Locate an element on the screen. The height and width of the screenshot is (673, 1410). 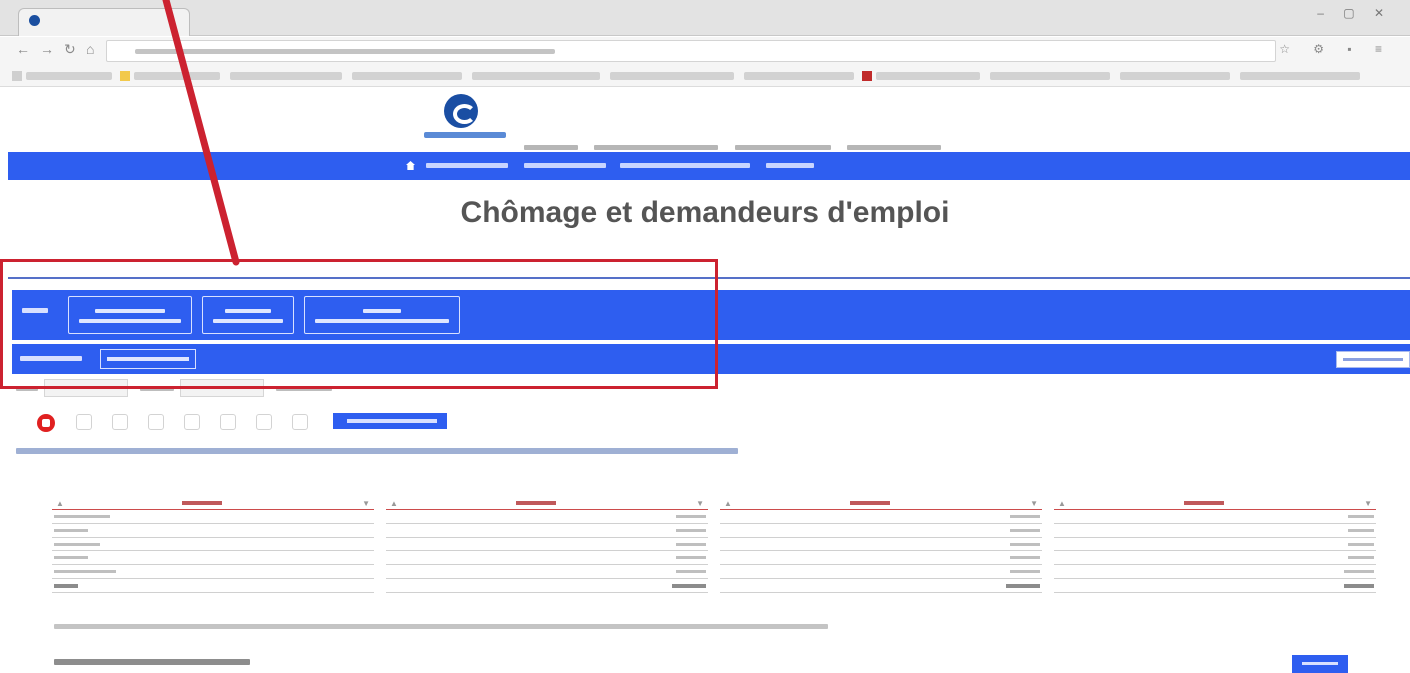
address-bar-url is located at coordinates (345, 51).